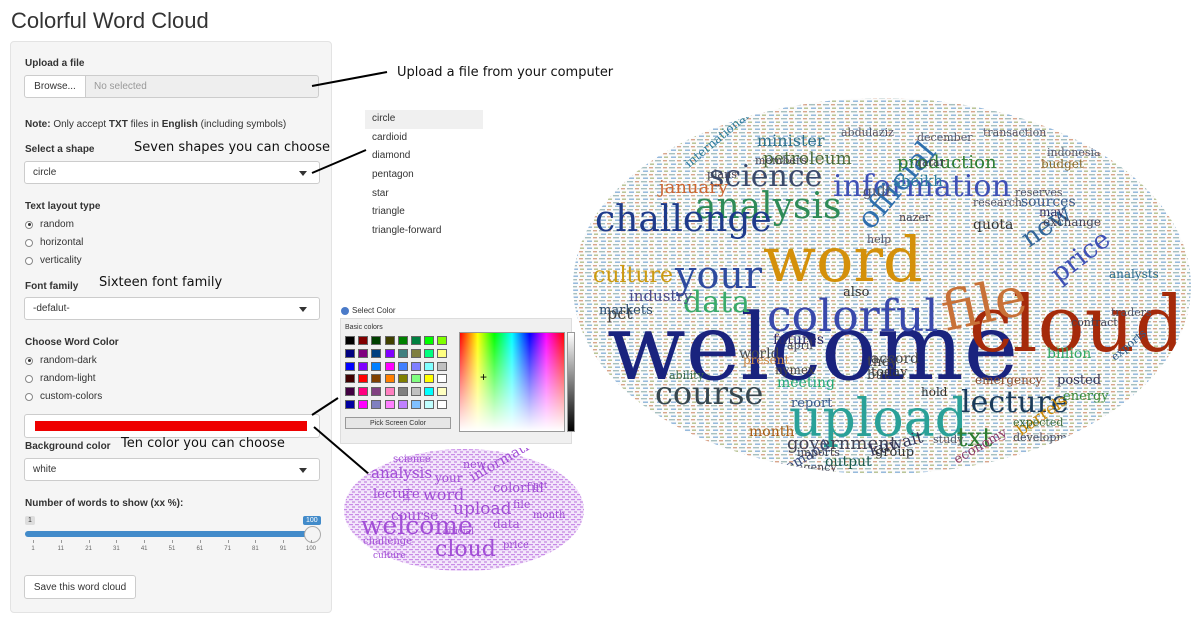 The height and width of the screenshot is (639, 1197). What do you see at coordinates (683, 219) in the screenshot?
I see `big-cloud-word: challenge` at bounding box center [683, 219].